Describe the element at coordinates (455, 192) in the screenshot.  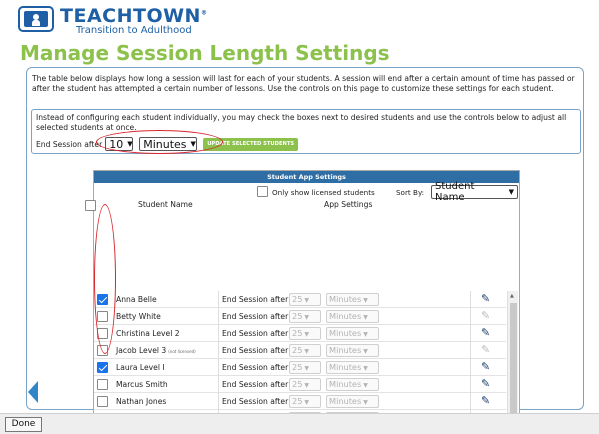
I see `sort-by-value: Student Name` at that location.